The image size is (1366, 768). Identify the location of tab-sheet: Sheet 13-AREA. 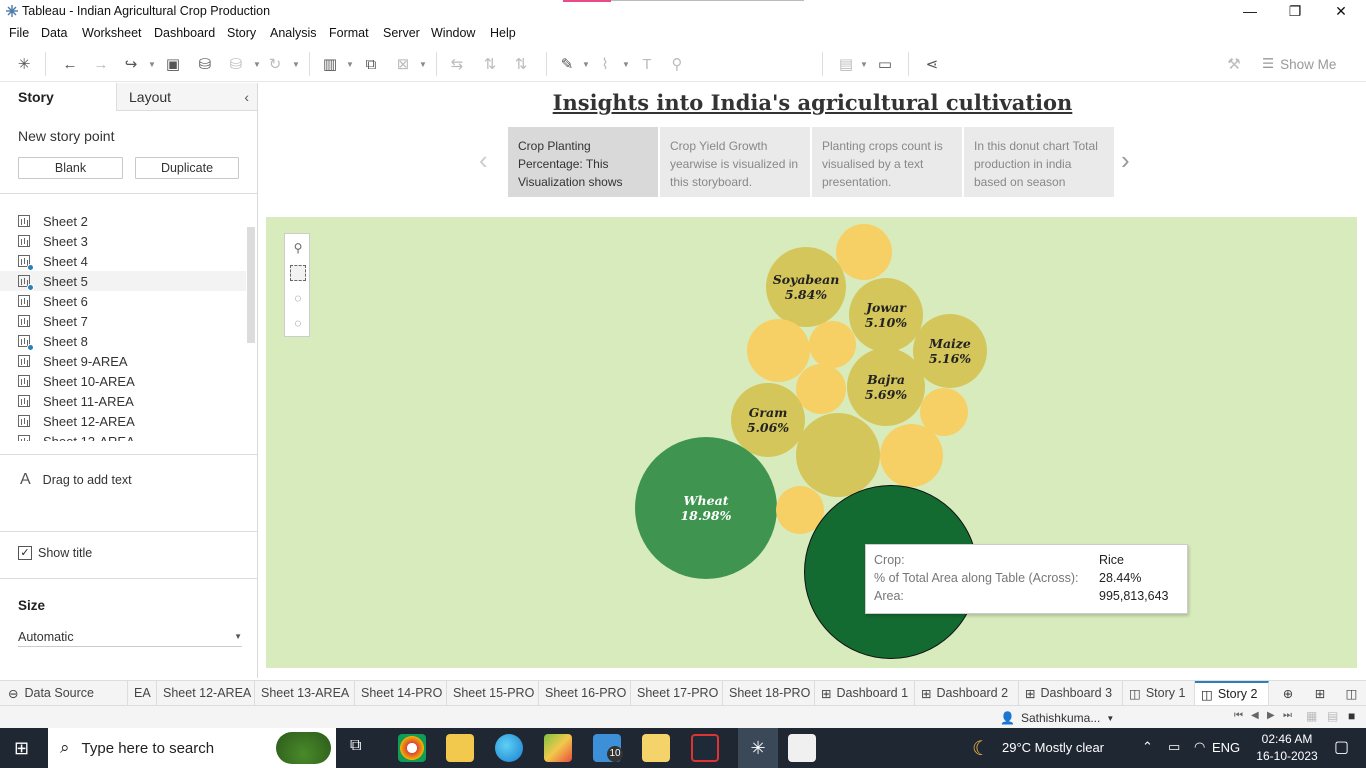
(305, 693).